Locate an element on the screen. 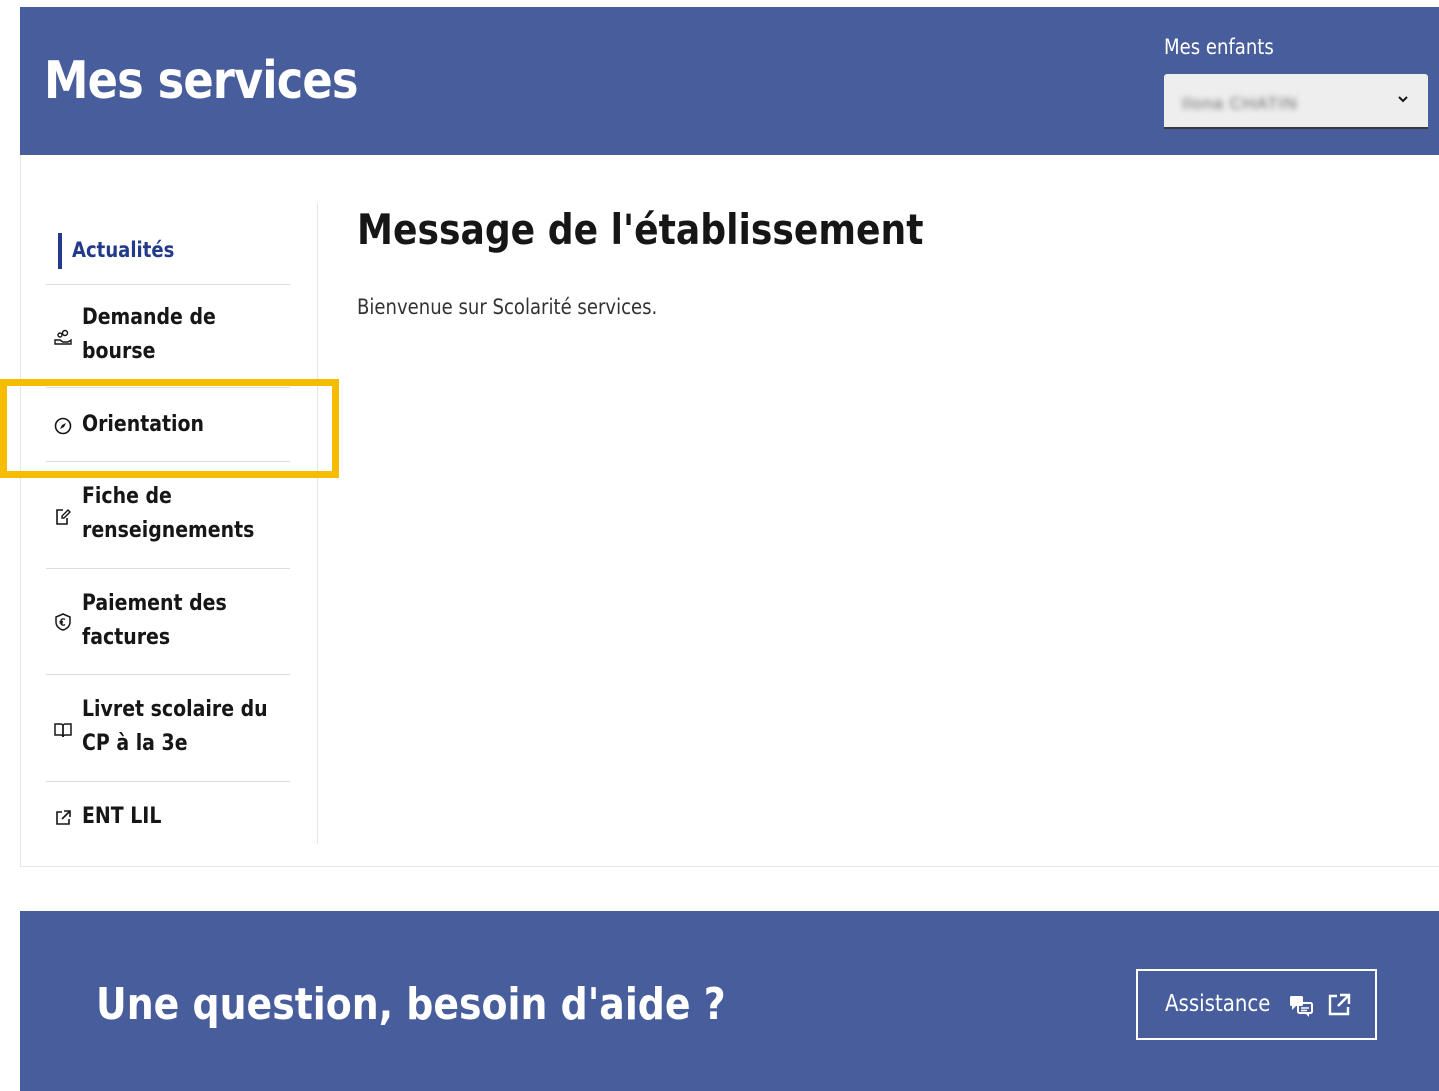 Image resolution: width=1439 pixels, height=1091 pixels. sidenav-item-demande-de-bourse: Demande de bourse is located at coordinates (168, 336).